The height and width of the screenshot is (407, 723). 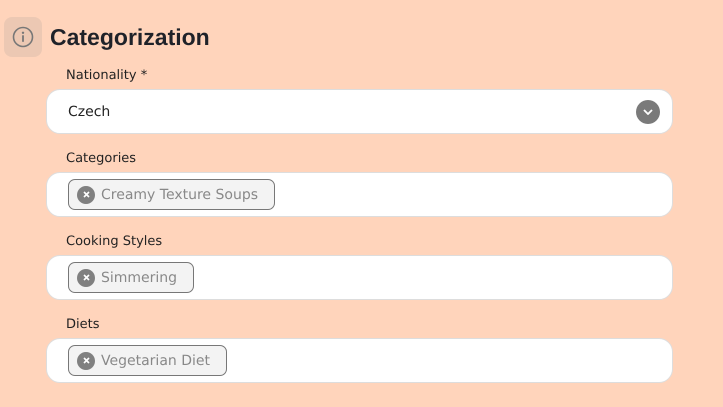 What do you see at coordinates (130, 37) in the screenshot?
I see `section-title: Categorization` at bounding box center [130, 37].